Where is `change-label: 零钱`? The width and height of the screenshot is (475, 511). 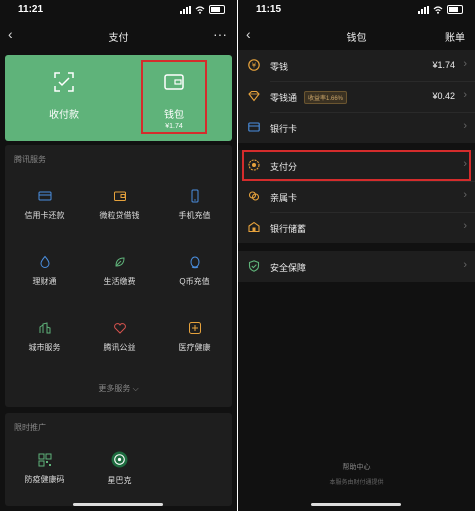 change-label: 零钱 is located at coordinates (279, 67).